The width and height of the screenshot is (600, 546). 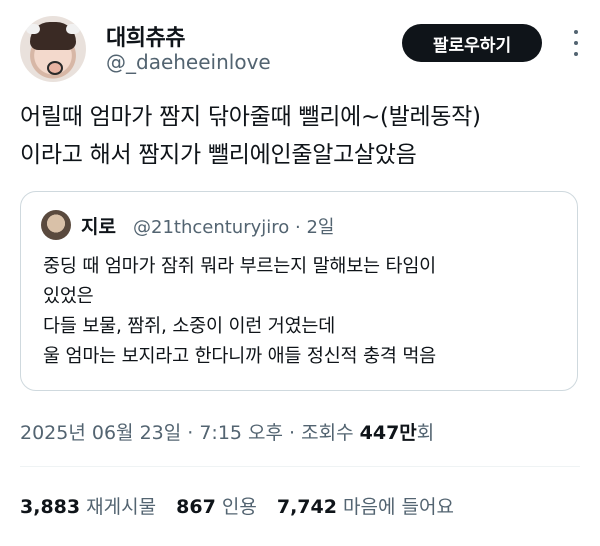 I want to click on divider, so click(x=300, y=466).